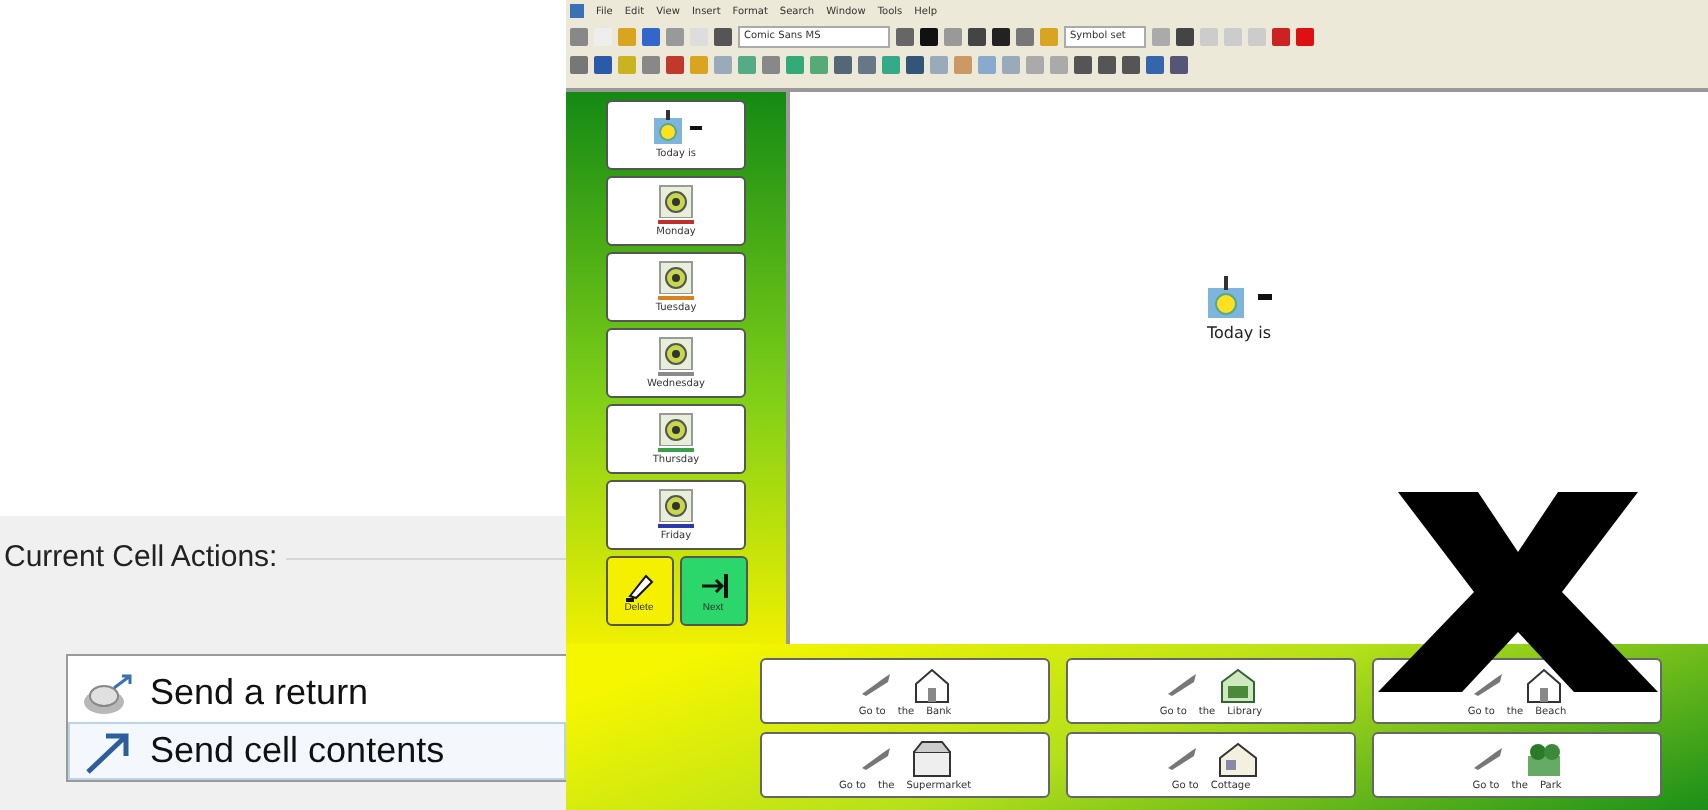  Describe the element at coordinates (141, 557) in the screenshot. I see `section-label: Current Cell Actions:` at that location.